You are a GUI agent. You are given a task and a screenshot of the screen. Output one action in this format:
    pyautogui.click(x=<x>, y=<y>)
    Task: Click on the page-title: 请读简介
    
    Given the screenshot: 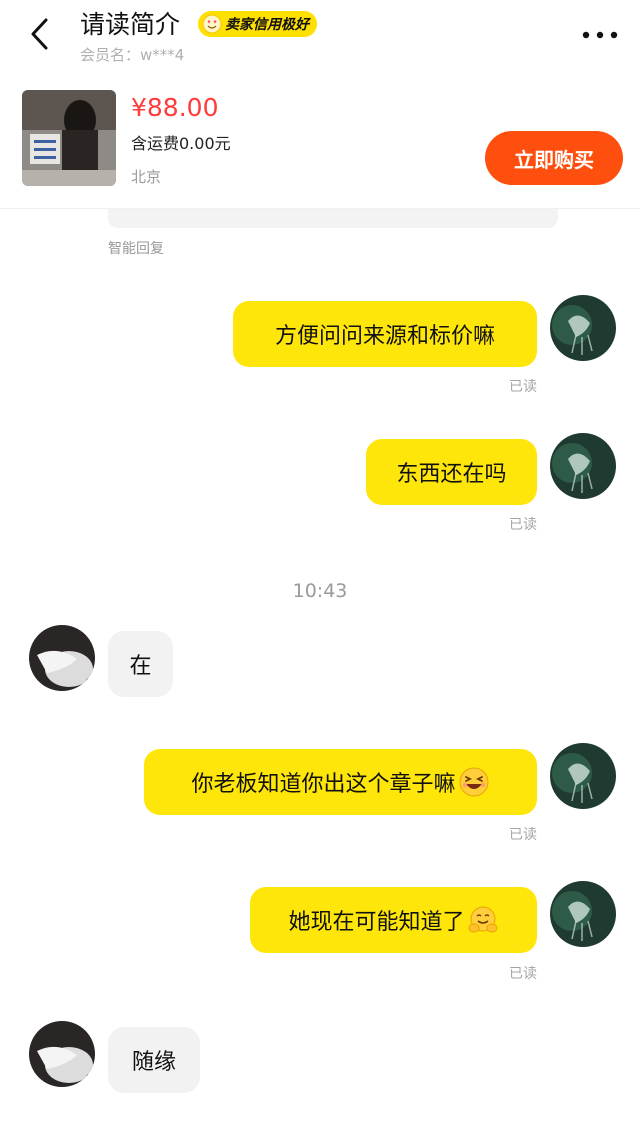 What is the action you would take?
    pyautogui.click(x=130, y=24)
    